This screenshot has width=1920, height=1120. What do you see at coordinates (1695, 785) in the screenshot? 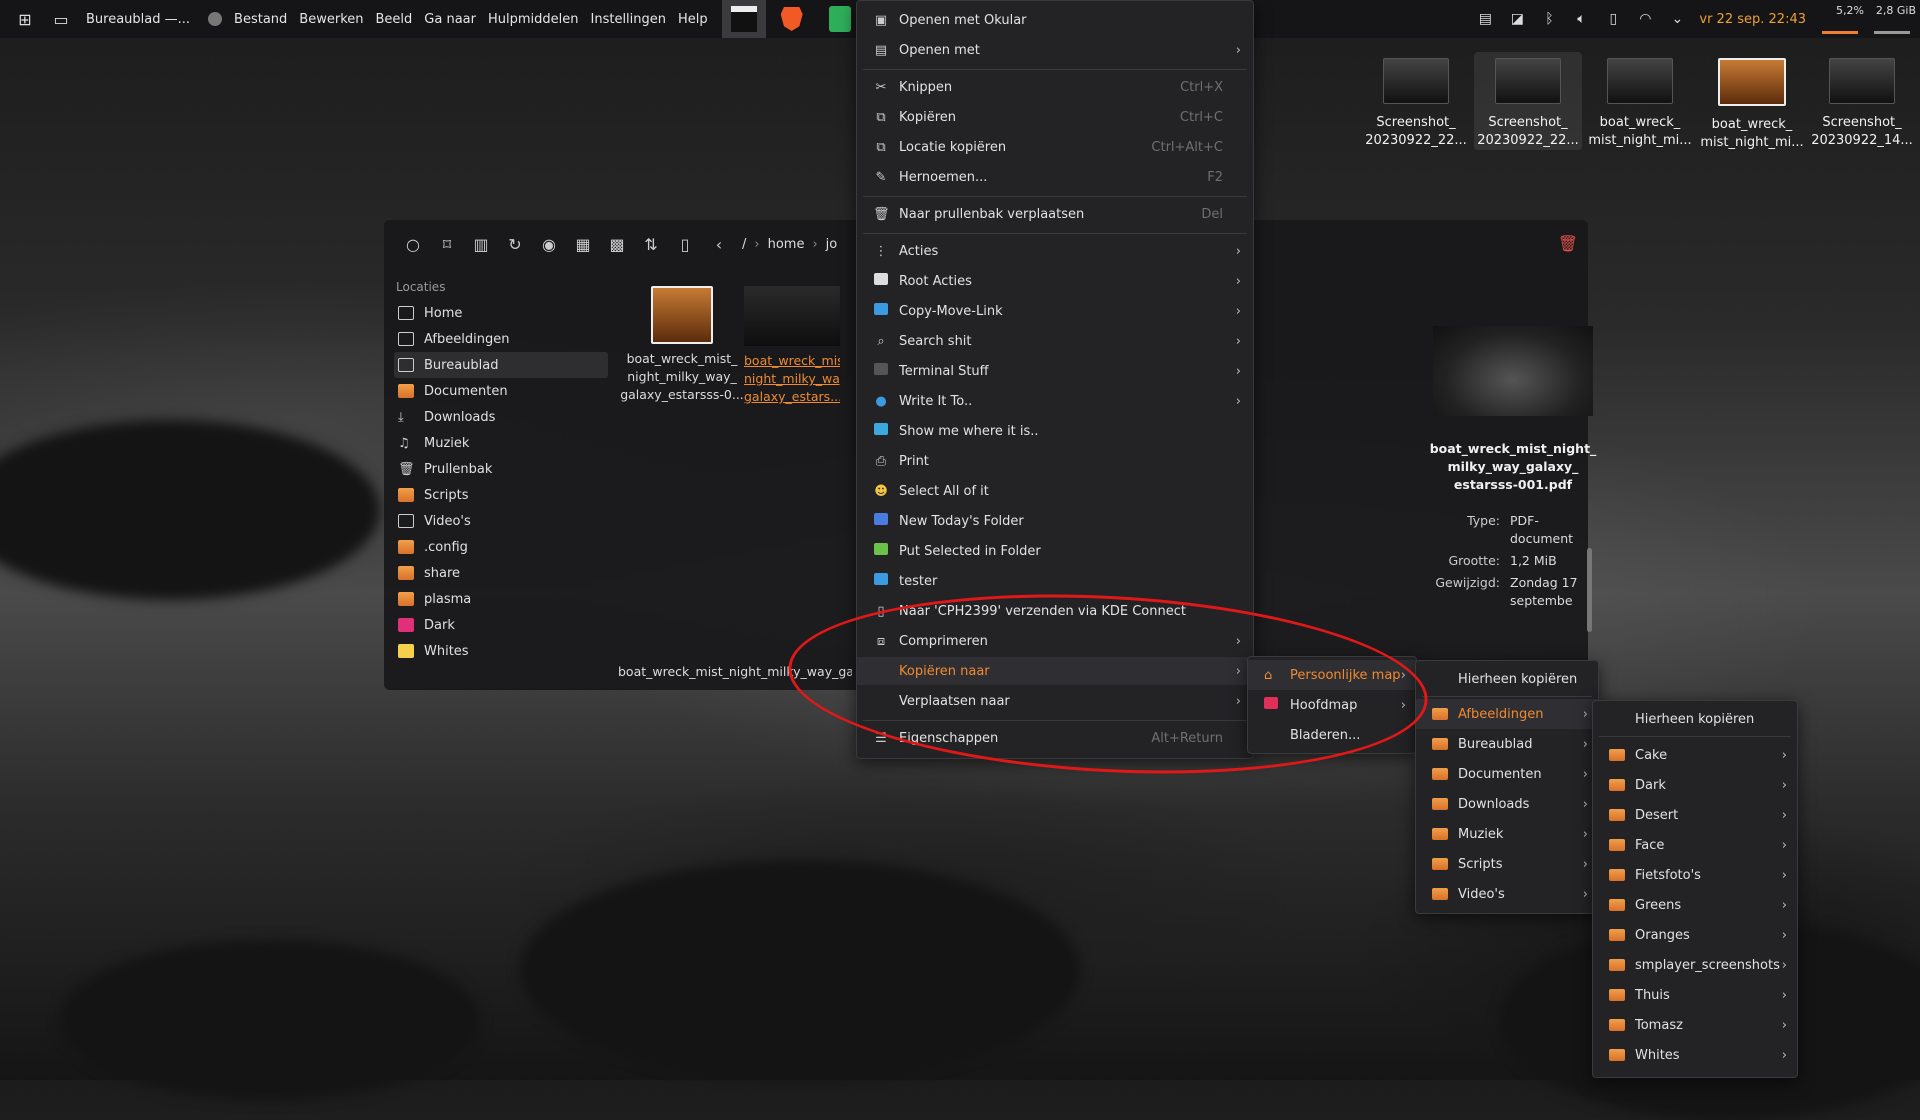
I see `submenu-item-dark: Dark ›` at bounding box center [1695, 785].